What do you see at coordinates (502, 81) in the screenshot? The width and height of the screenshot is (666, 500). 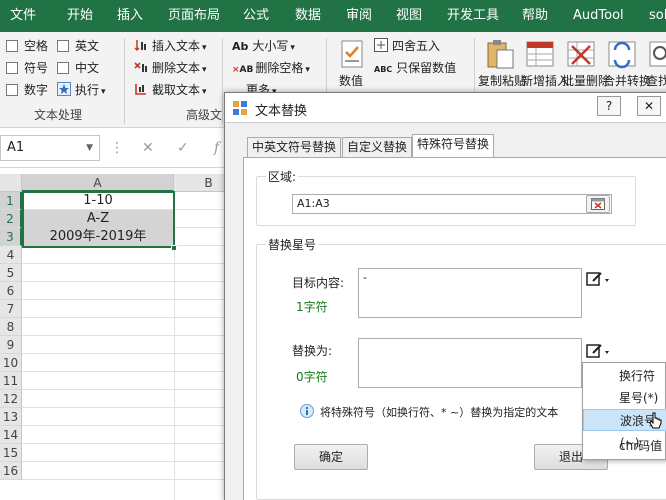 I see `copy-paste-label: 复制粘贴` at bounding box center [502, 81].